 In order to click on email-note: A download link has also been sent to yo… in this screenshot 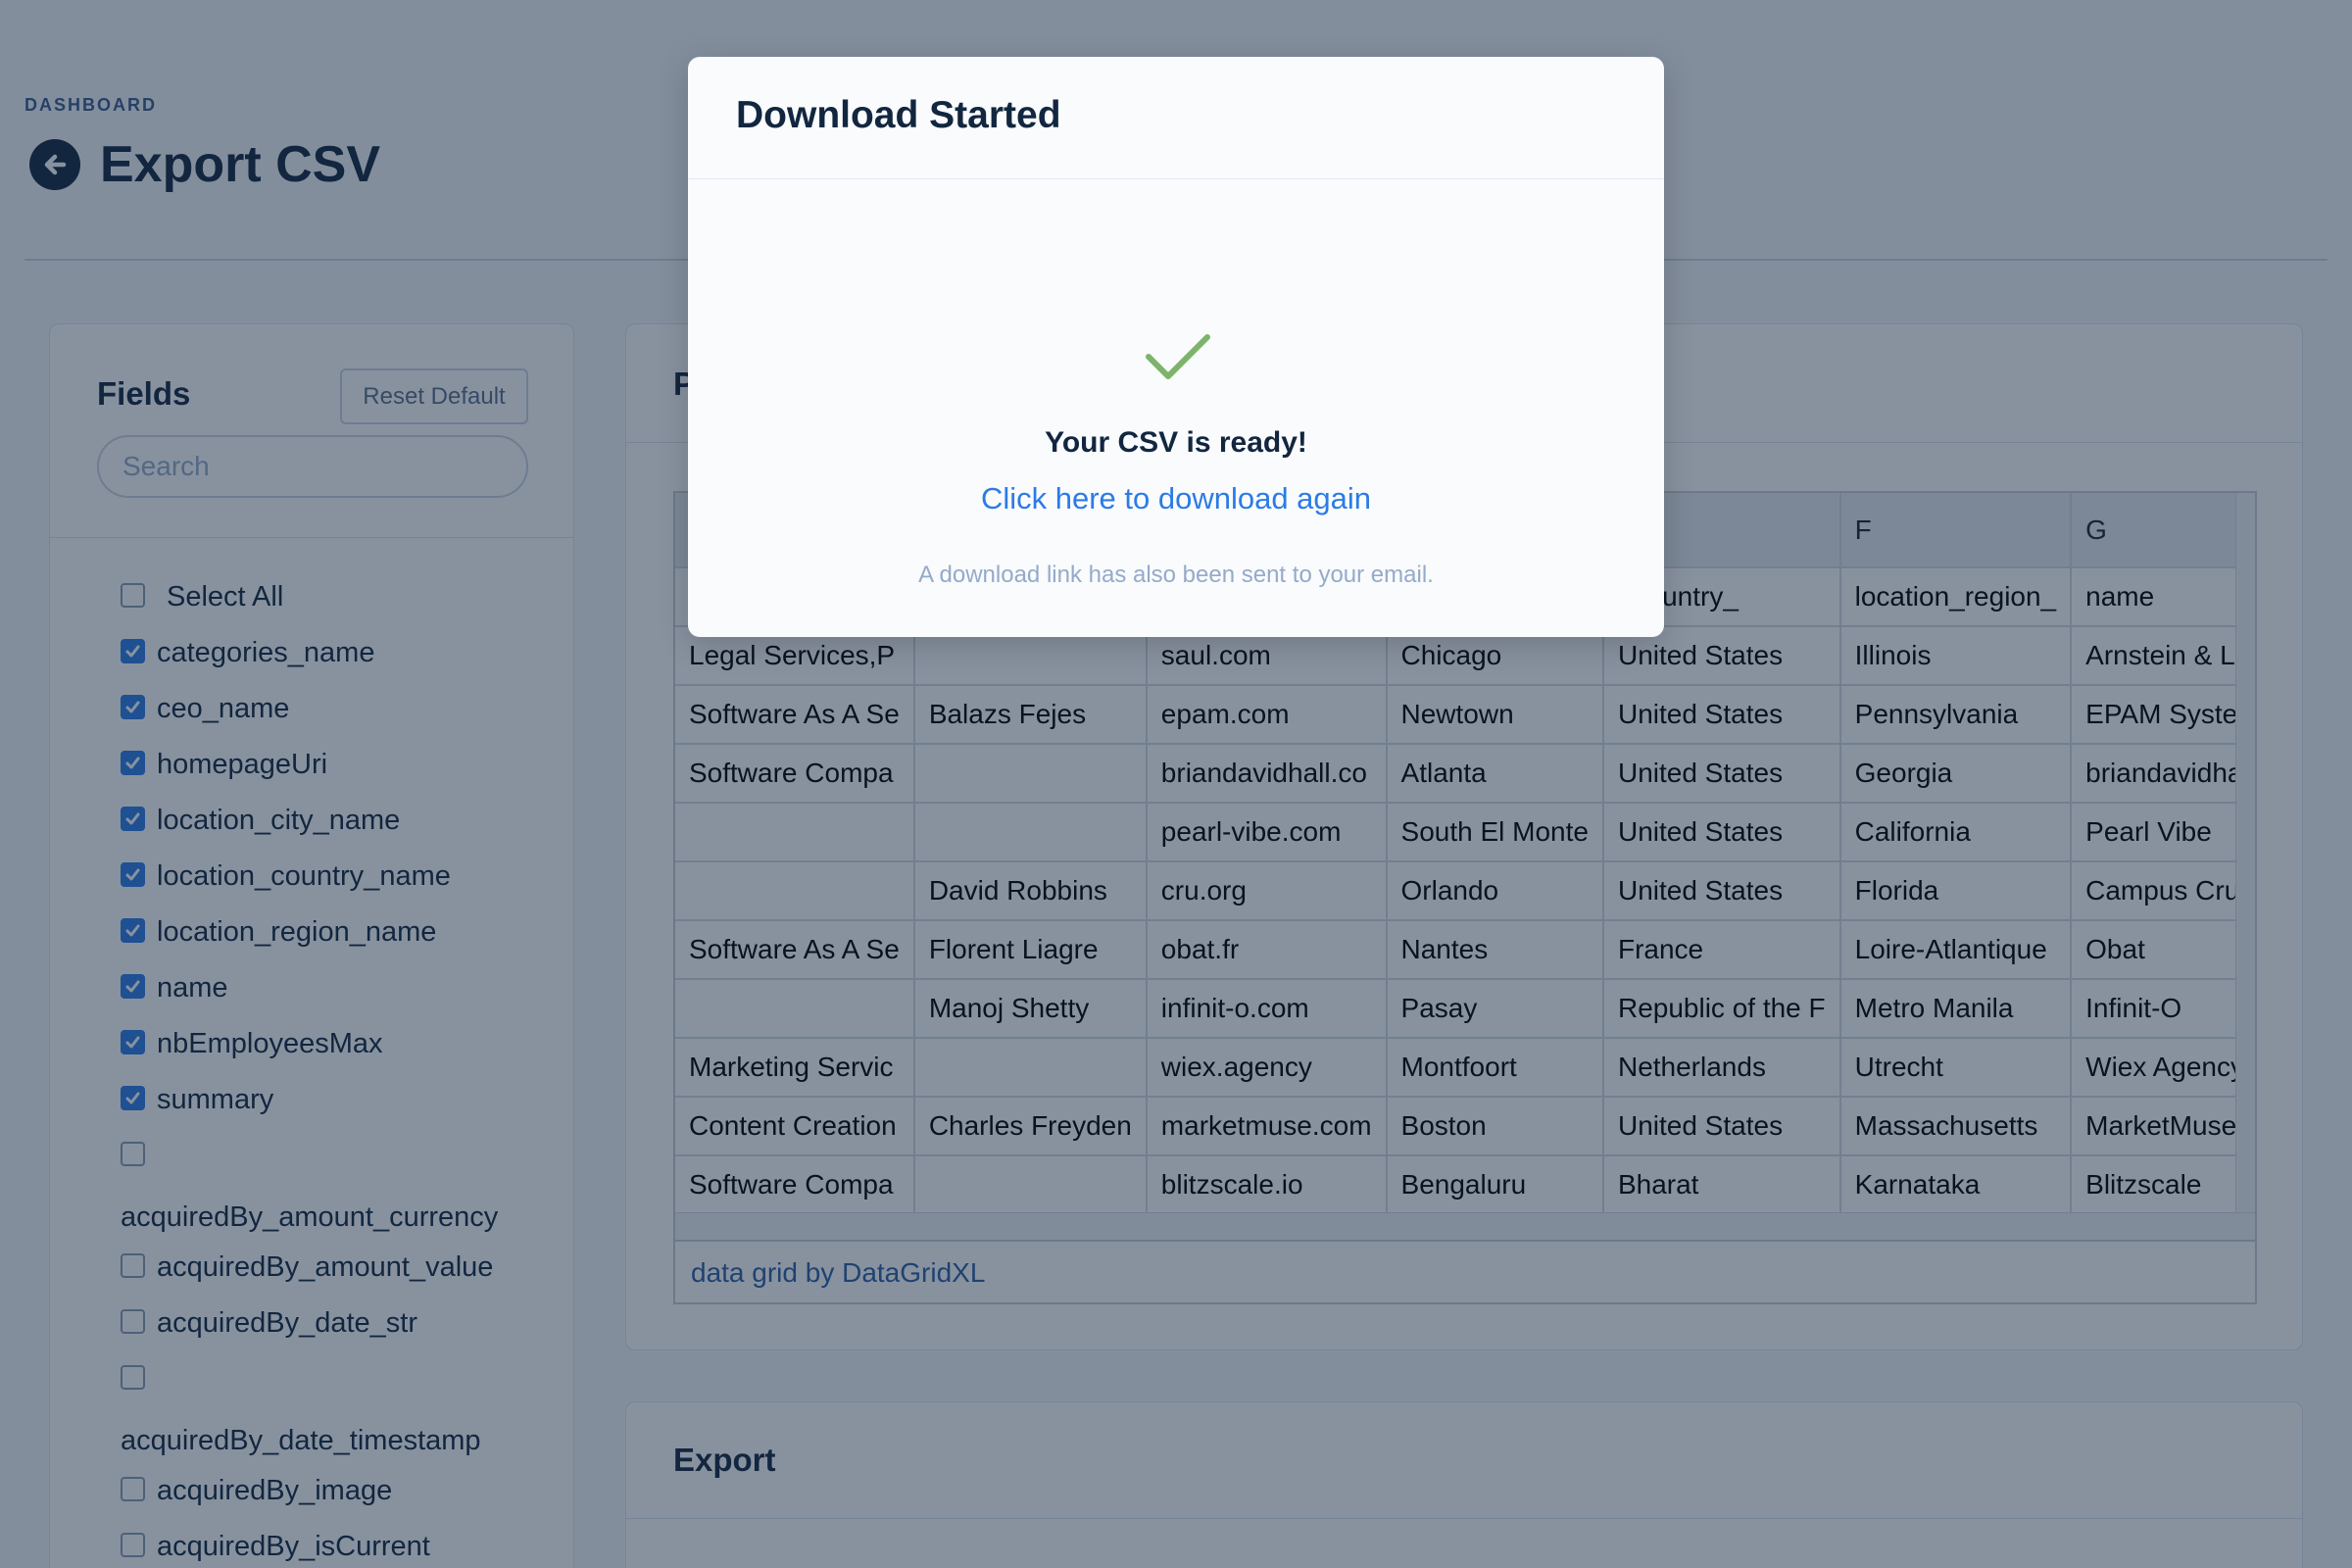, I will do `click(1176, 575)`.